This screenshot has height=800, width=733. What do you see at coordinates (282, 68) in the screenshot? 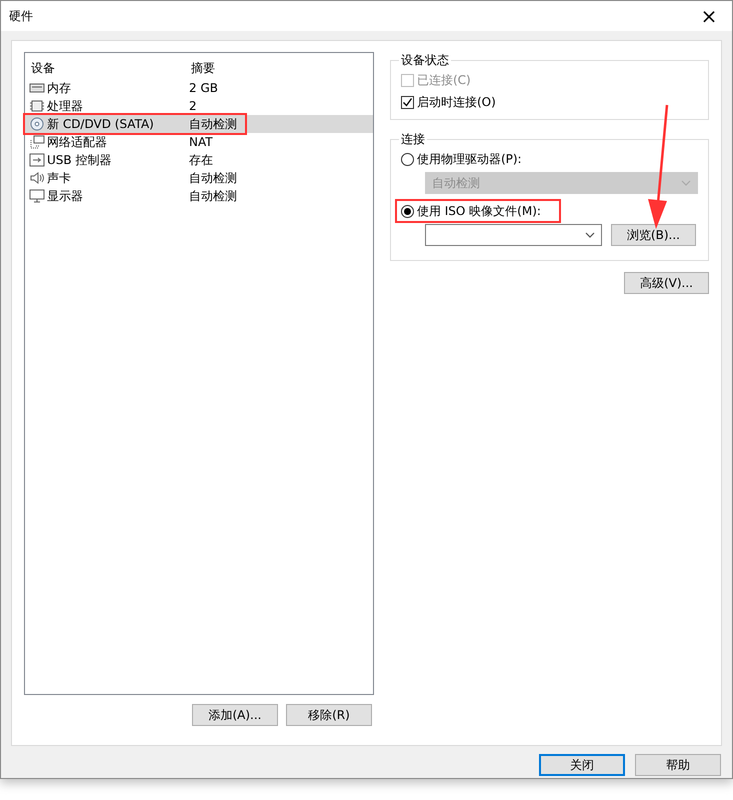
I see `column-header: 摘要` at bounding box center [282, 68].